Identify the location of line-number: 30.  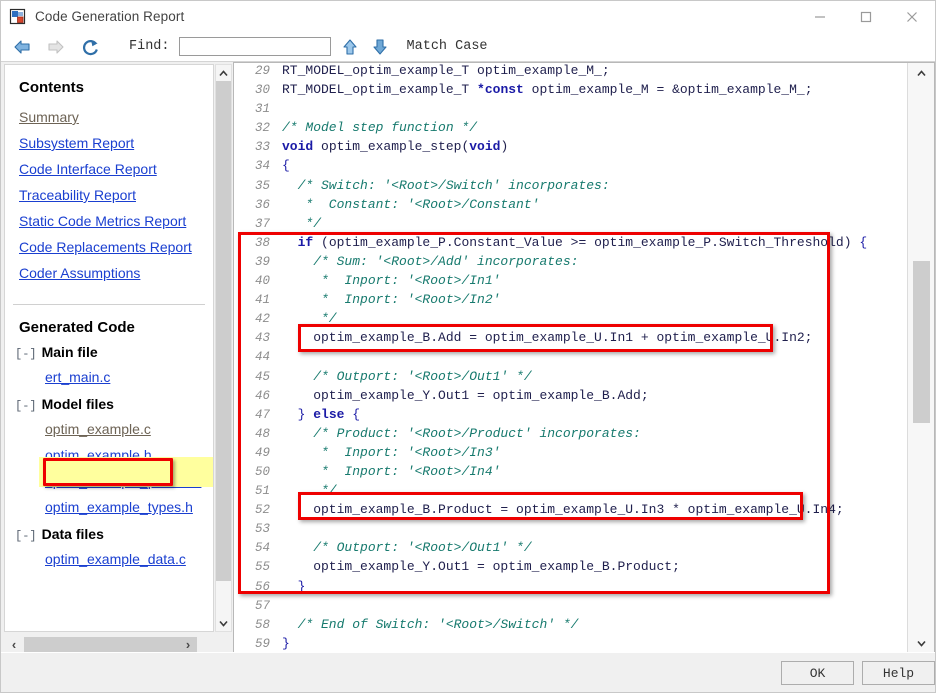
(262, 90).